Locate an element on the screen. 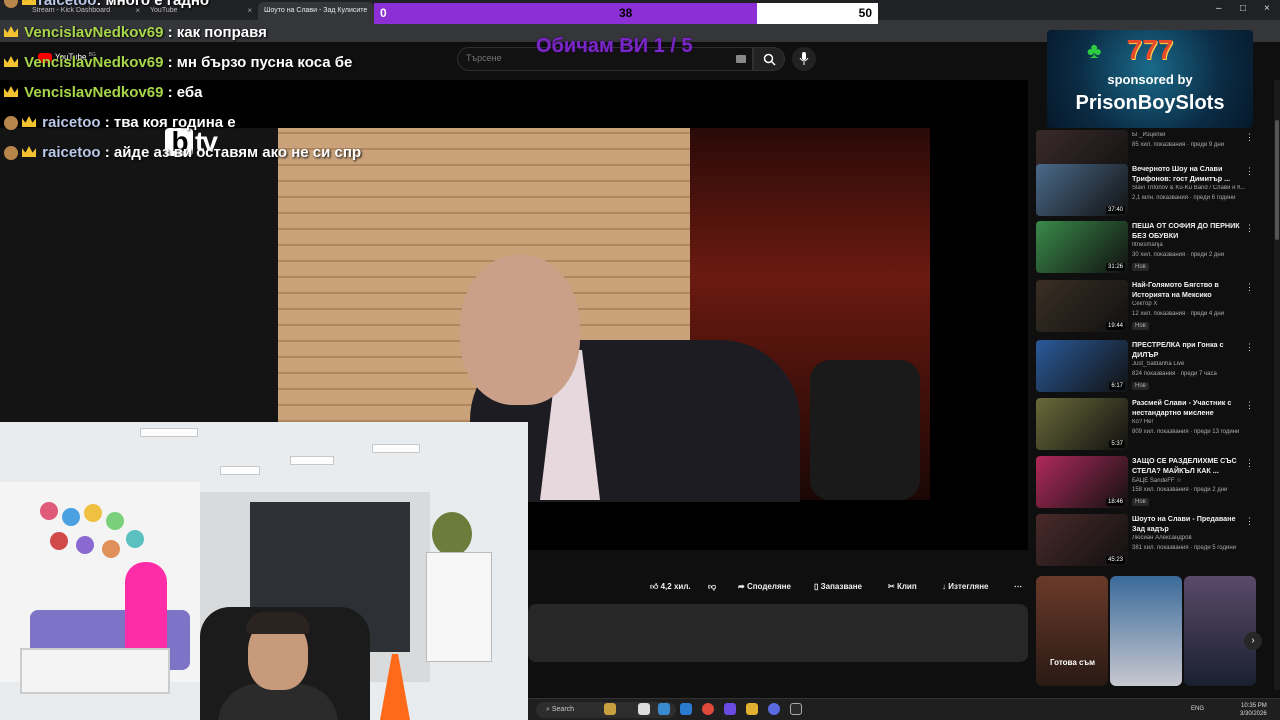 This screenshot has height=720, width=1280. weather-icon is located at coordinates (610, 709).